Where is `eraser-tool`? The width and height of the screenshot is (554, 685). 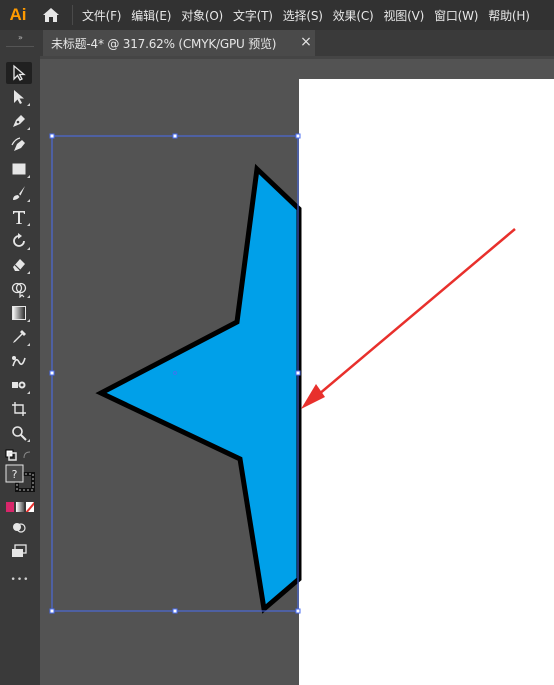
eraser-tool is located at coordinates (19, 265).